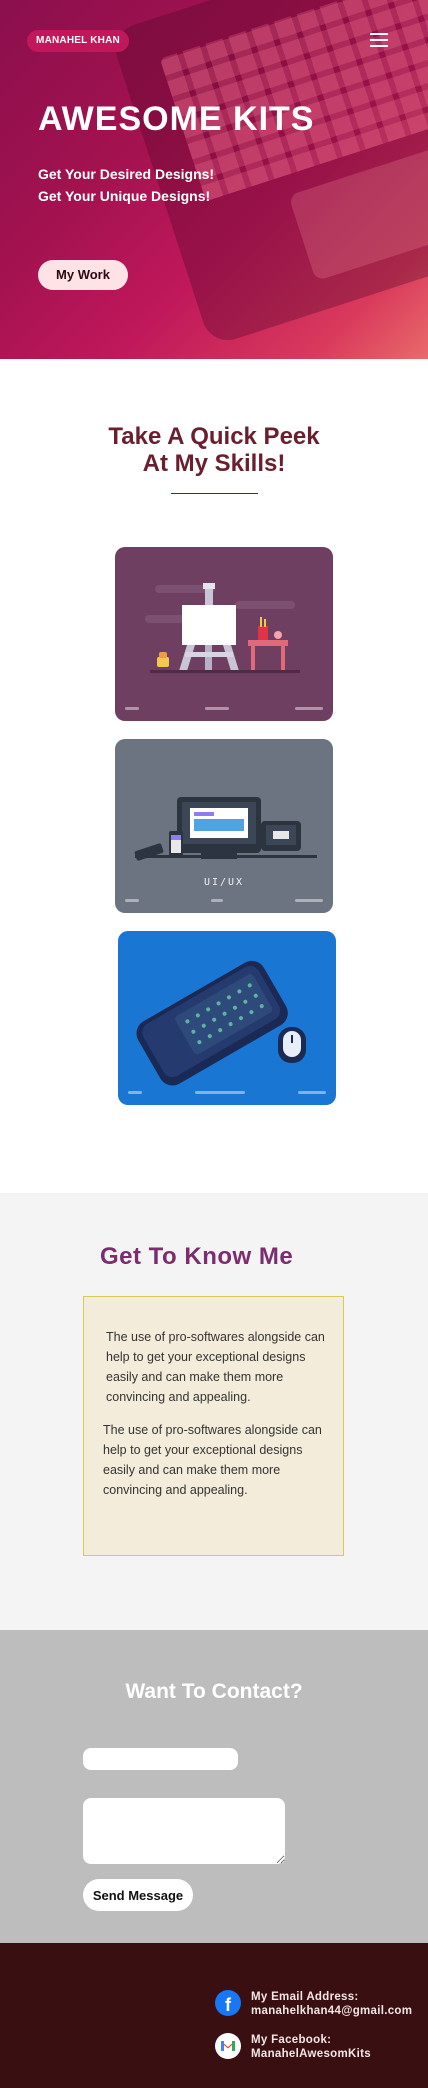  Describe the element at coordinates (197, 1256) in the screenshot. I see `about-heading: Get To Know Me` at that location.